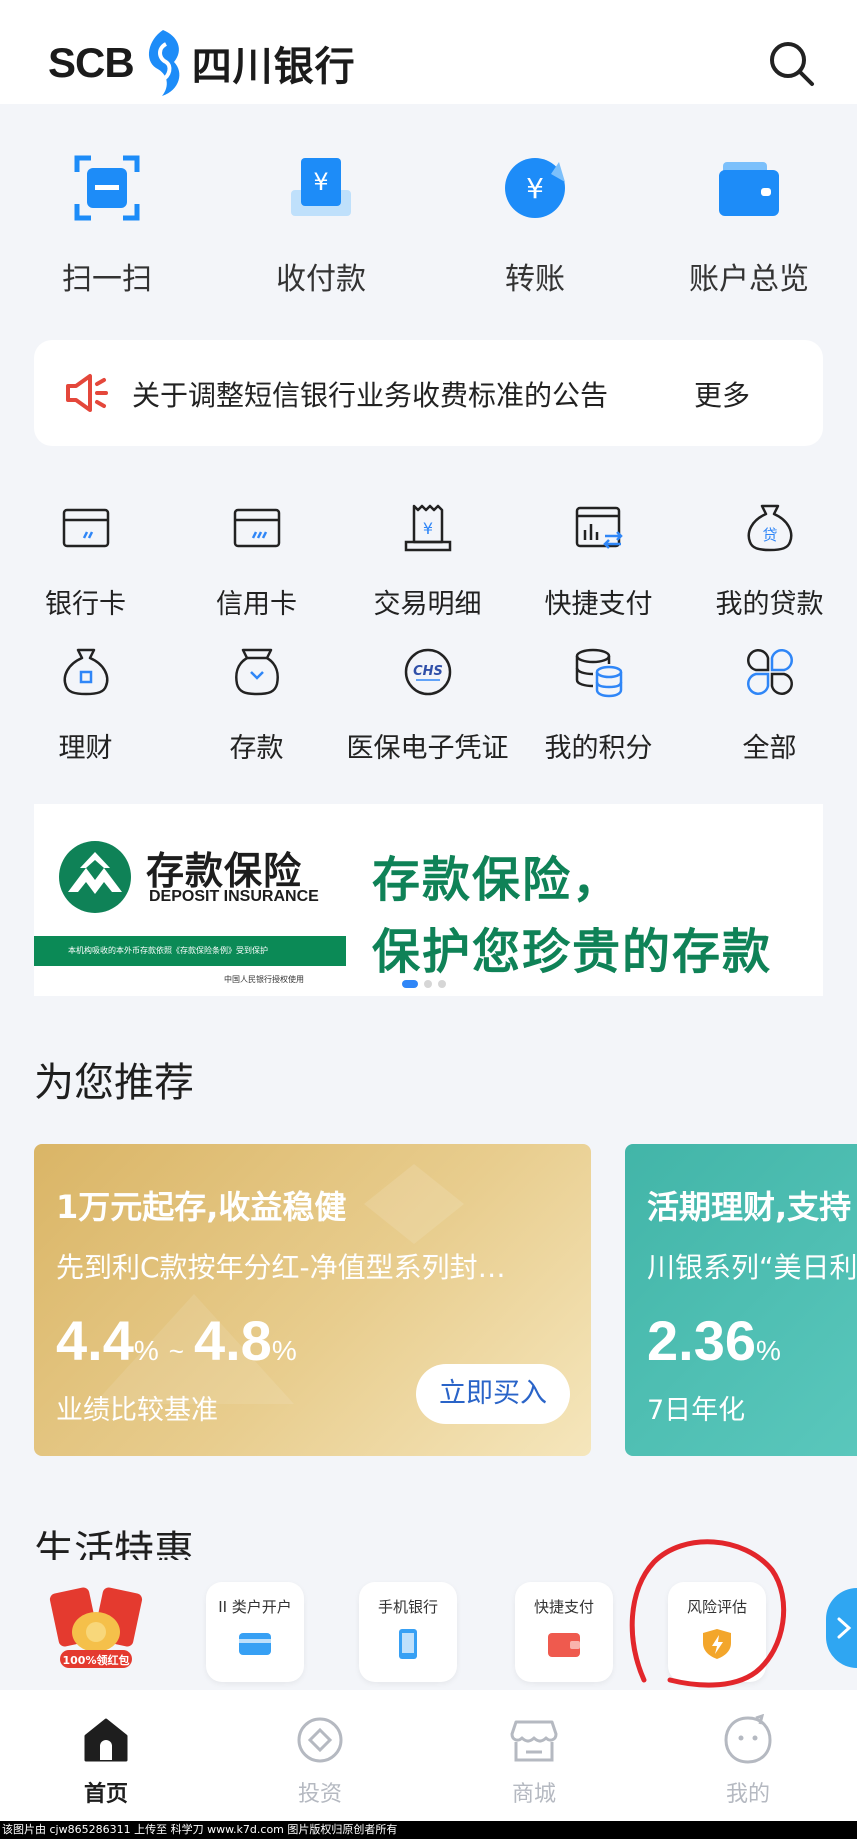  I want to click on service-label: 全部, so click(769, 748).